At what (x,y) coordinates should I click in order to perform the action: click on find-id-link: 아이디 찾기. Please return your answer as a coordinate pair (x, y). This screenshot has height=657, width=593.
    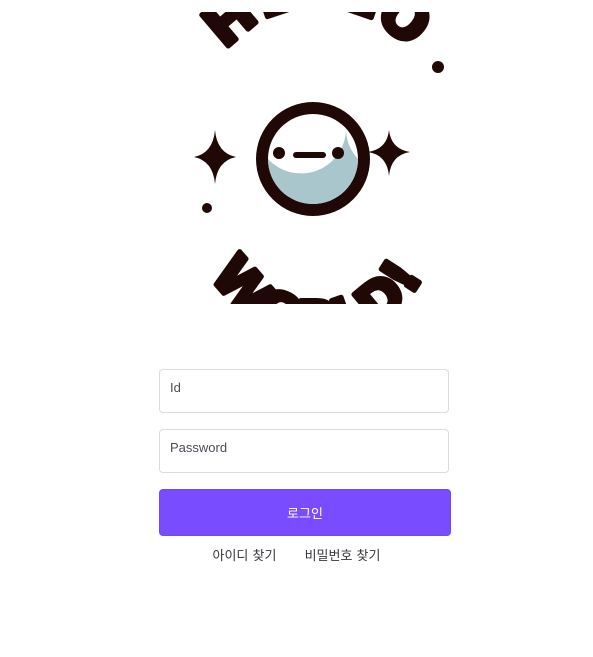
    Looking at the image, I should click on (245, 554).